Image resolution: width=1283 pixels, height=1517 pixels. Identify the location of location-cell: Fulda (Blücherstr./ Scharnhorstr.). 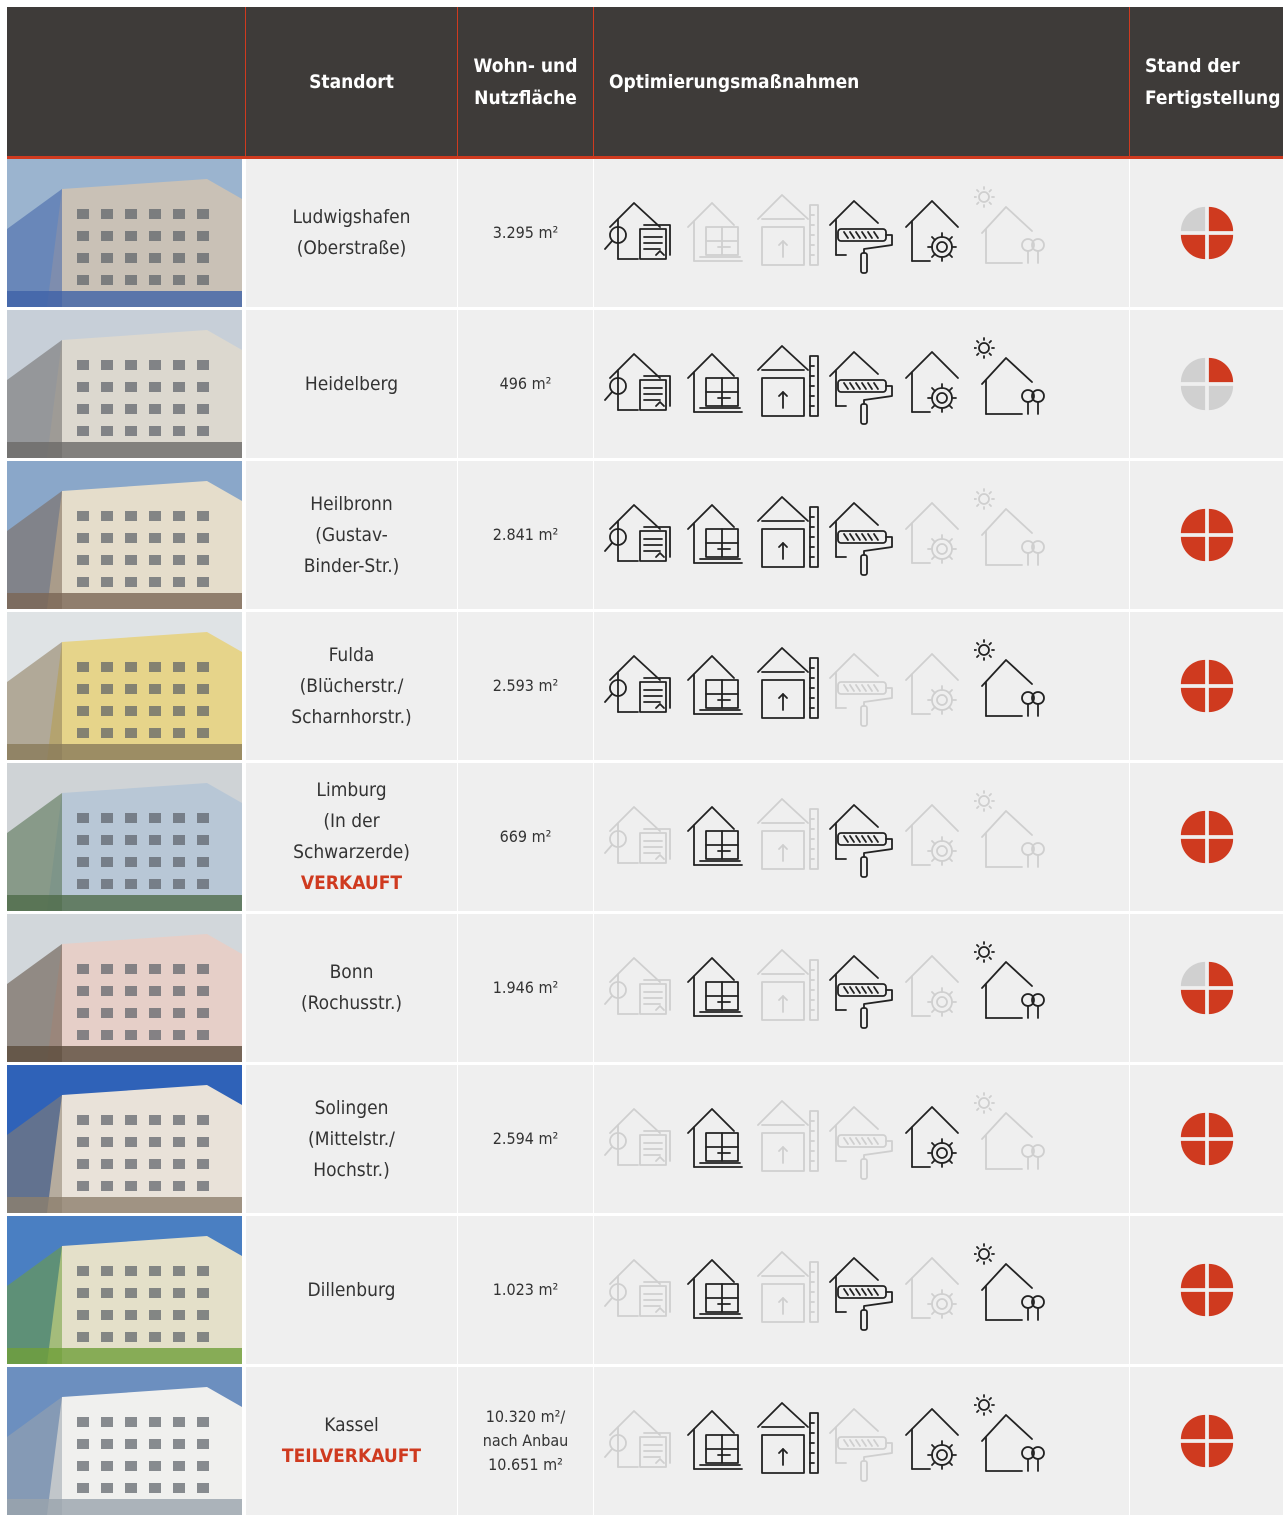
(351, 686).